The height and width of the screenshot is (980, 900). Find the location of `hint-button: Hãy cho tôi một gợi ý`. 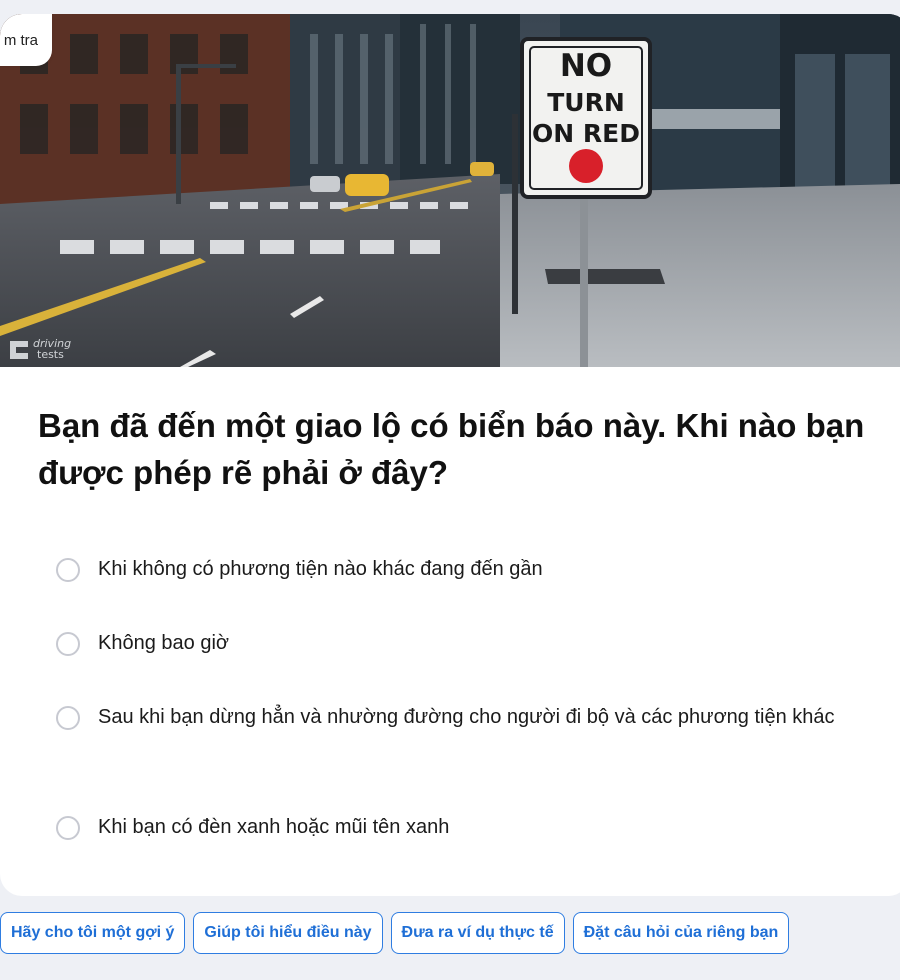

hint-button: Hãy cho tôi một gợi ý is located at coordinates (93, 933).